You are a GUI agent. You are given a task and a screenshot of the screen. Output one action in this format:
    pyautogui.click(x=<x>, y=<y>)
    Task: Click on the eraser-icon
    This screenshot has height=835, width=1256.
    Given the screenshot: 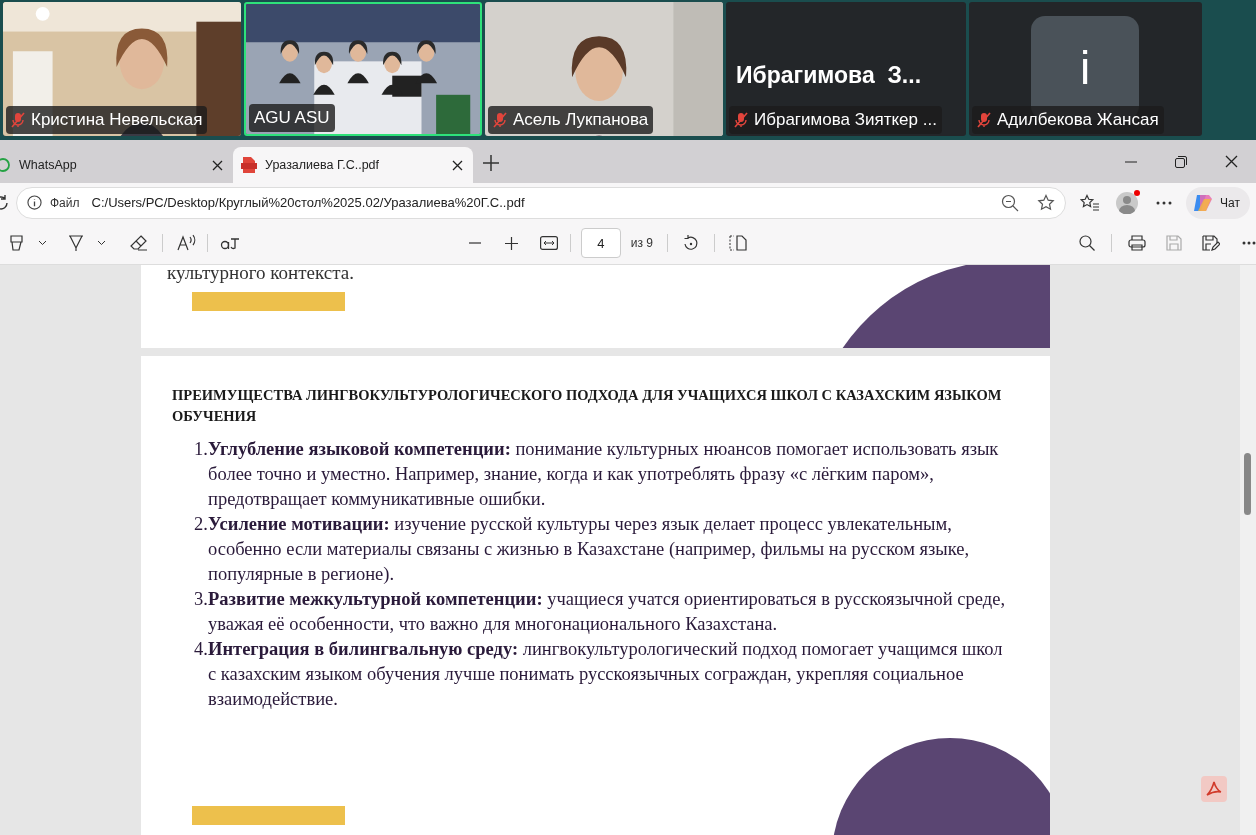 What is the action you would take?
    pyautogui.click(x=139, y=243)
    